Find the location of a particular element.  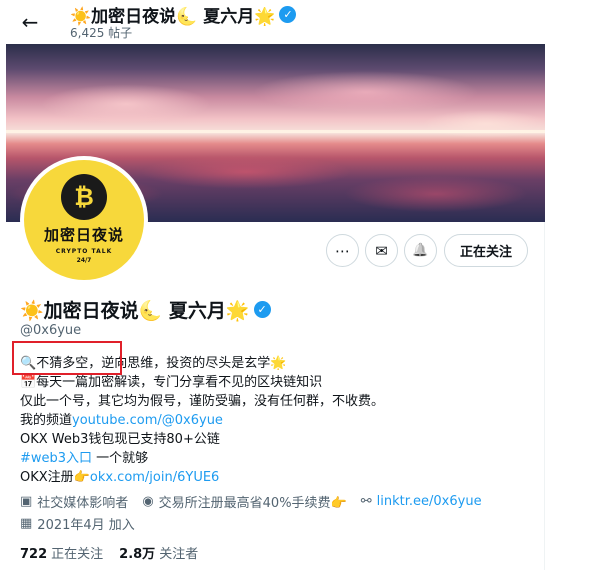

bio-line-3: 仅此一个号，其它均为假号，谨防受骗，没有任何群，不收费。 is located at coordinates (202, 401).